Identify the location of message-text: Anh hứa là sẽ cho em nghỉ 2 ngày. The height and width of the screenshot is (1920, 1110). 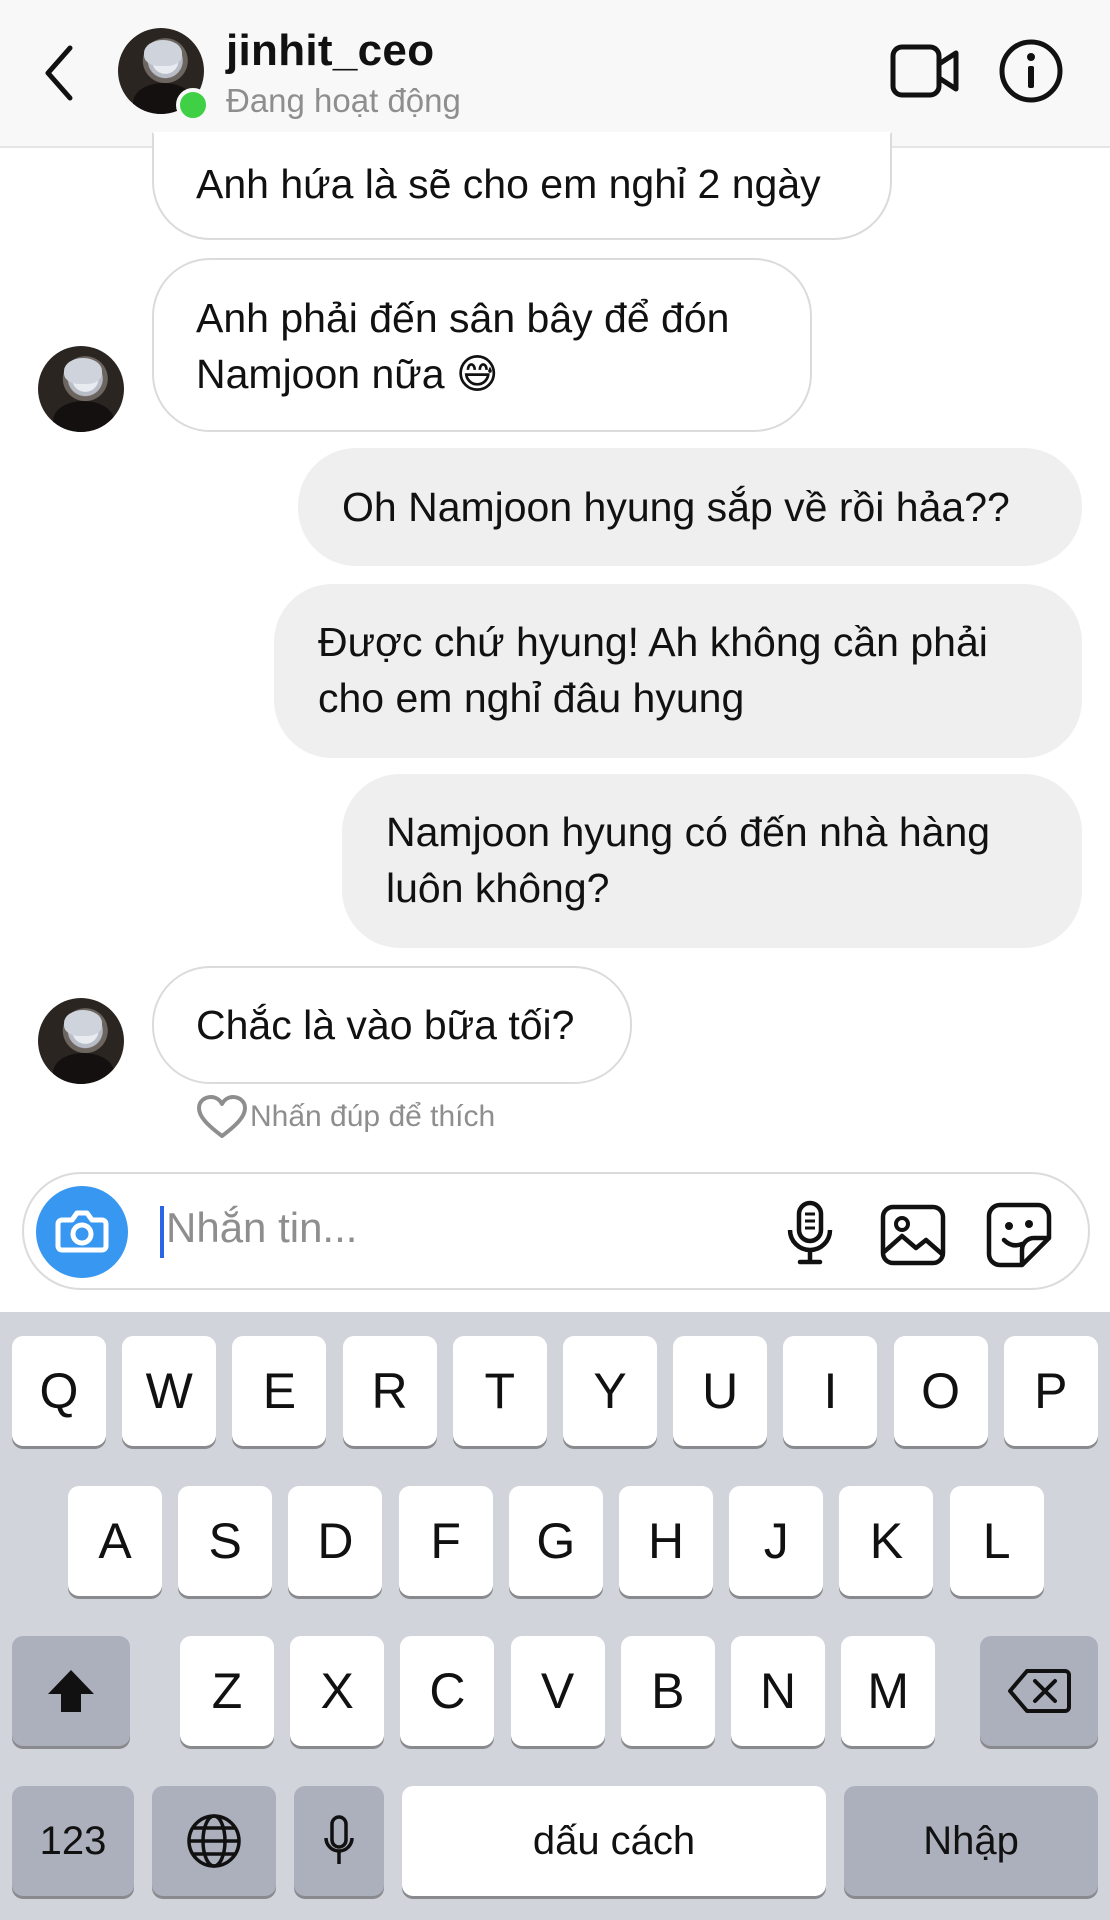
(508, 184).